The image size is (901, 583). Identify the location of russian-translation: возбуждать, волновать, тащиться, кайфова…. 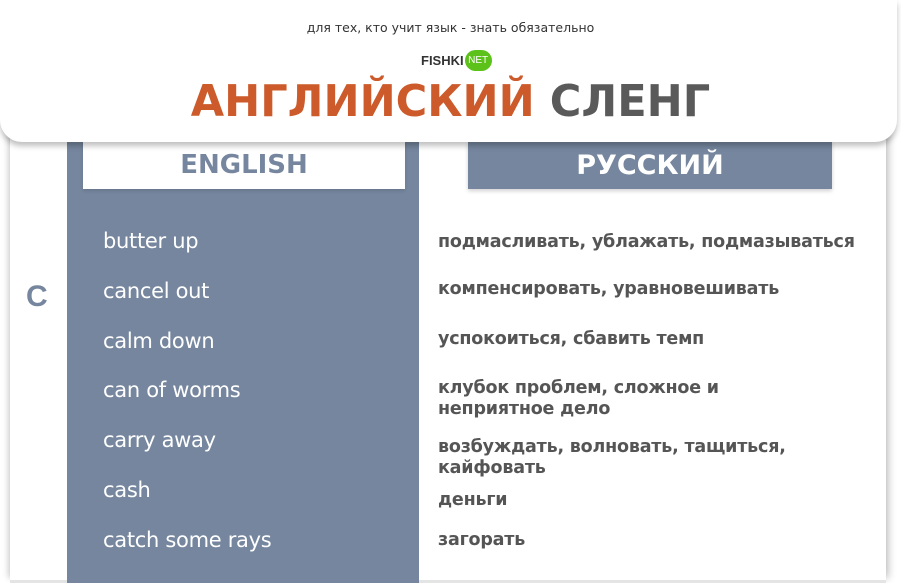
(612, 457).